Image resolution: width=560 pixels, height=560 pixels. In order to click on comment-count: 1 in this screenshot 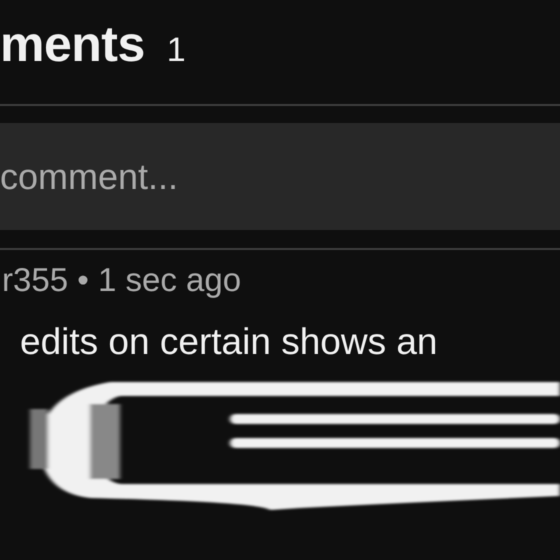, I will do `click(176, 50)`.